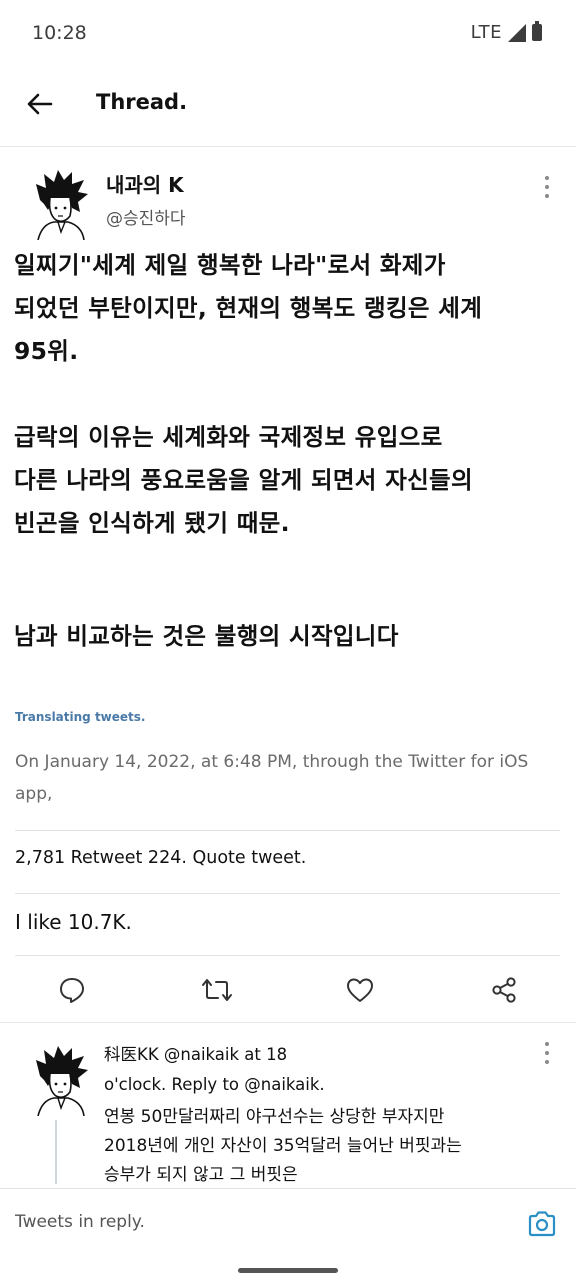  What do you see at coordinates (517, 32) in the screenshot?
I see `signal-icon` at bounding box center [517, 32].